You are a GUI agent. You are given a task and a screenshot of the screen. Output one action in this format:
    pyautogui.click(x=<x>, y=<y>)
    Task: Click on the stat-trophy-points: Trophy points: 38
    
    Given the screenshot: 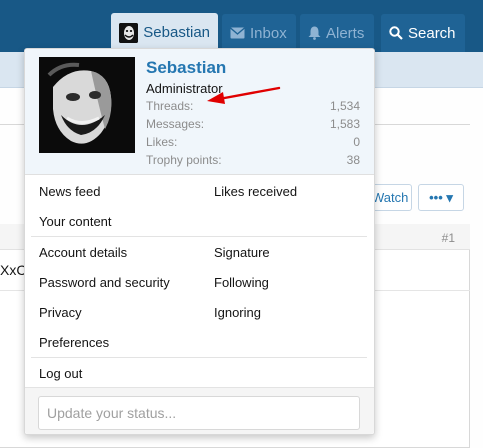 What is the action you would take?
    pyautogui.click(x=253, y=160)
    